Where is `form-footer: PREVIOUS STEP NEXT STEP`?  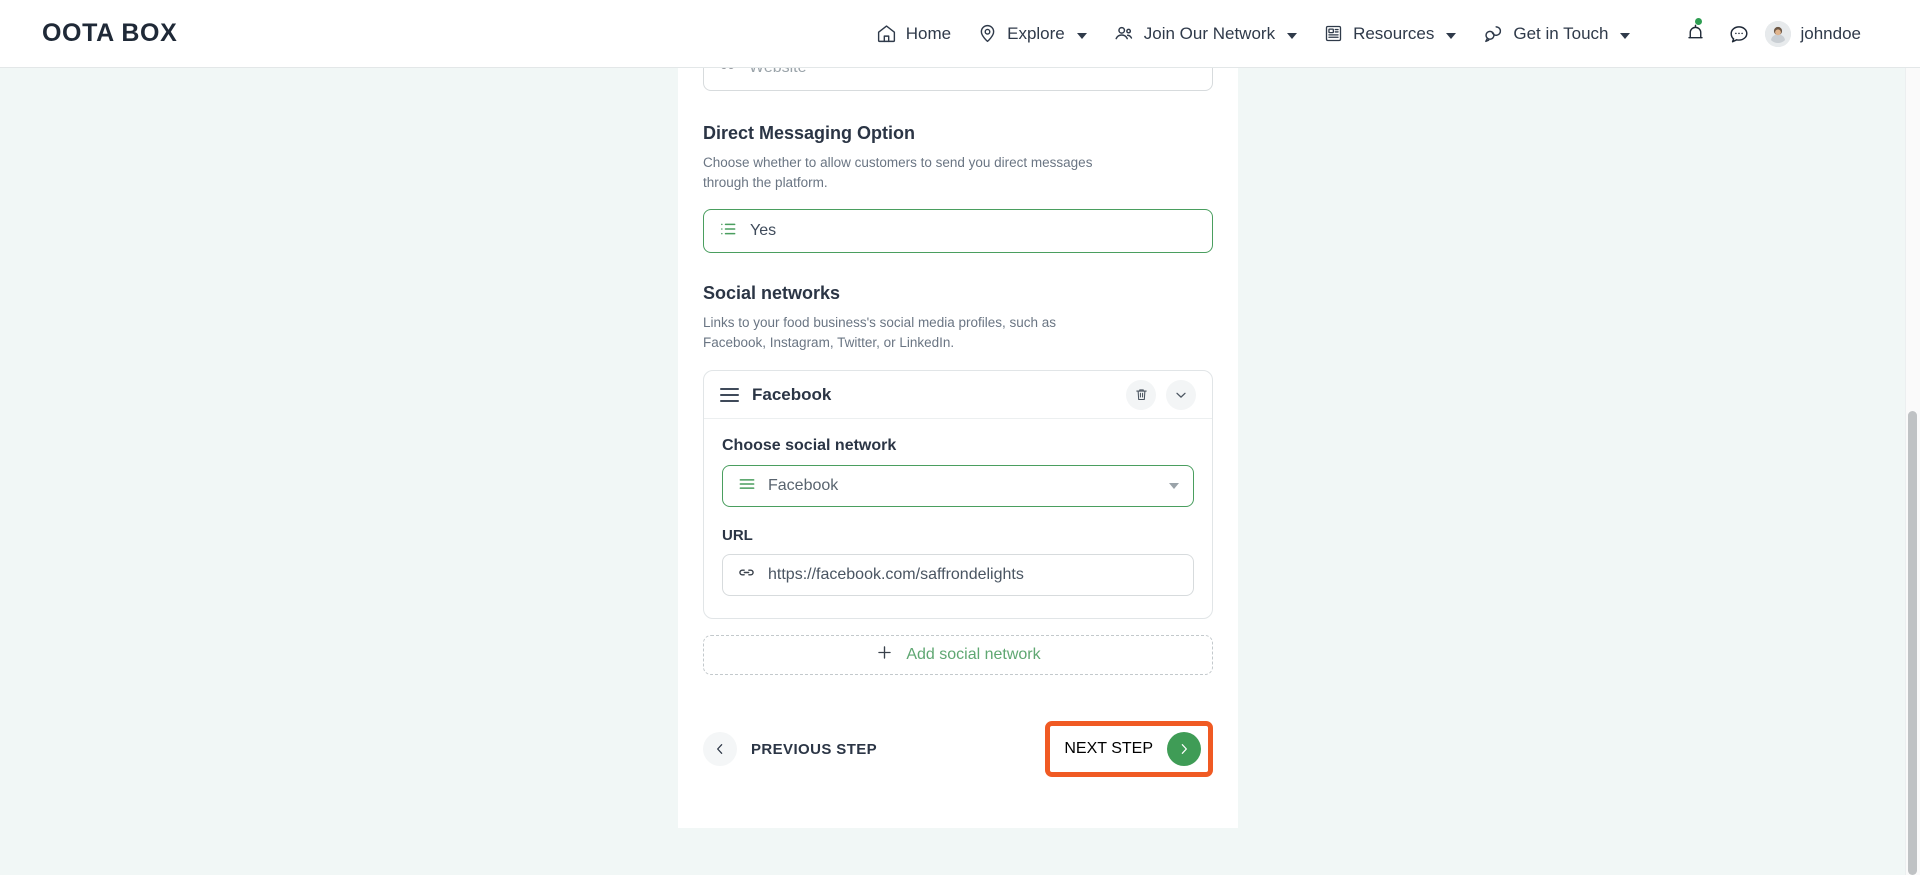 form-footer: PREVIOUS STEP NEXT STEP is located at coordinates (958, 764).